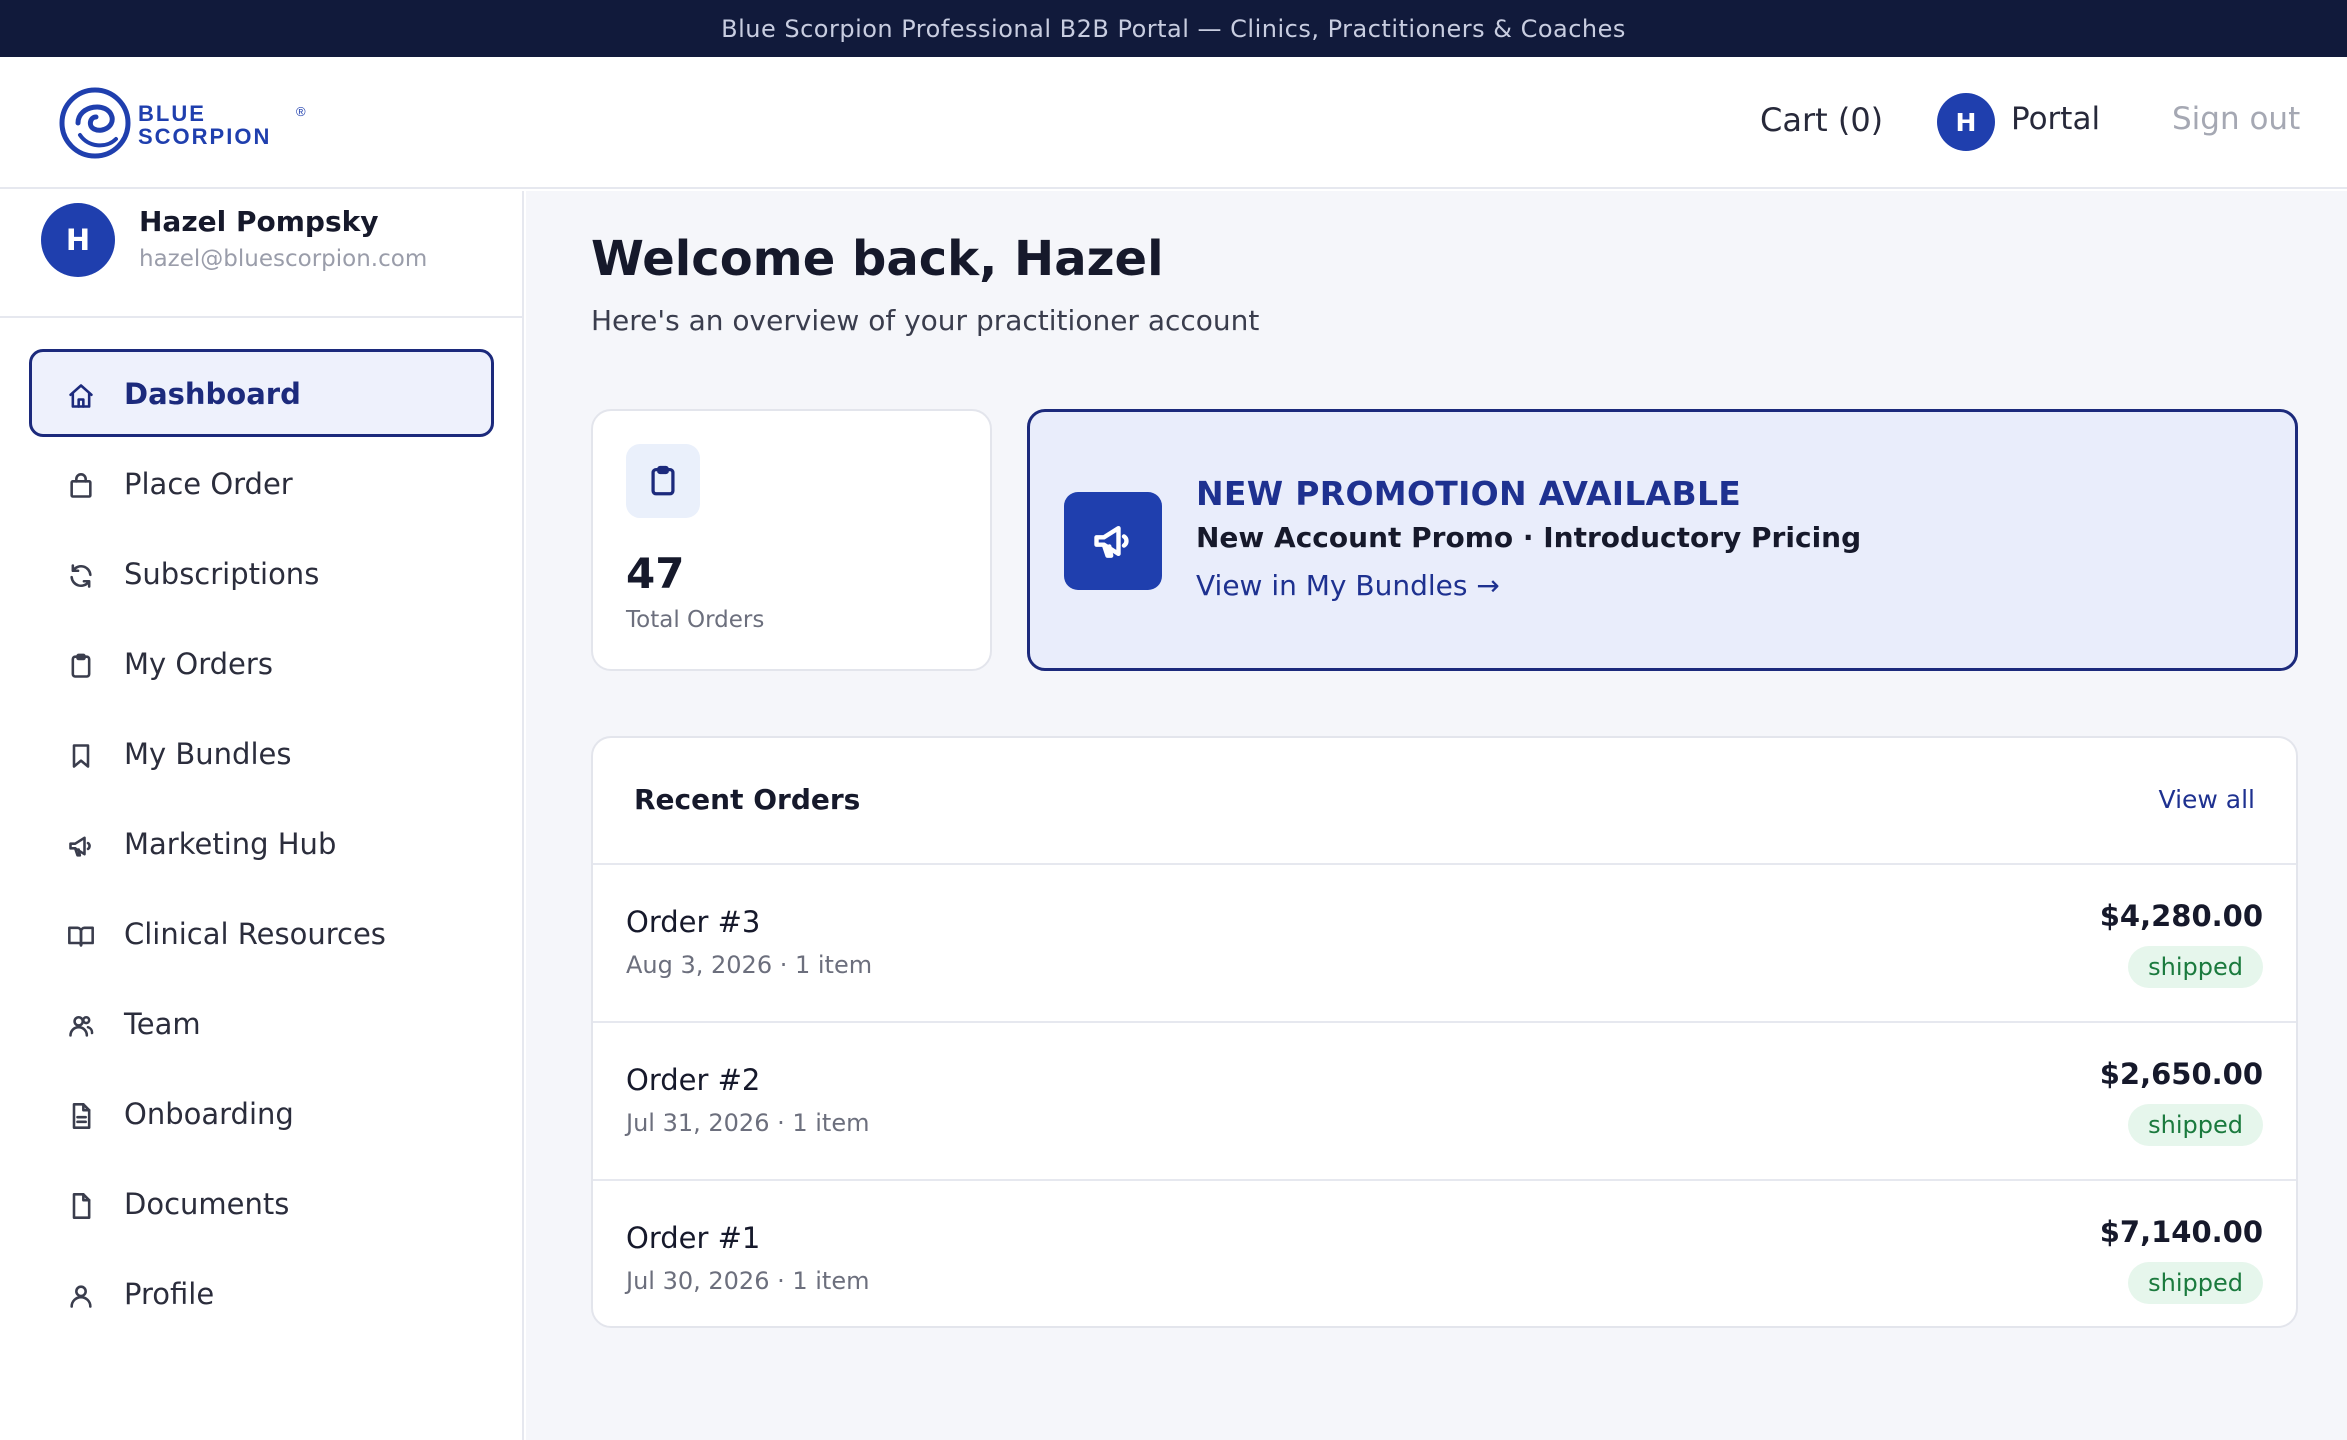 This screenshot has height=1440, width=2347. What do you see at coordinates (791, 540) in the screenshot?
I see `total-orders-card: 47 Total Orders` at bounding box center [791, 540].